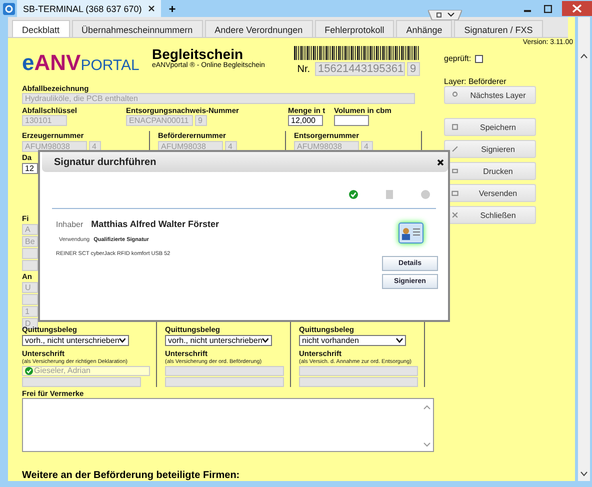 The width and height of the screenshot is (592, 487). I want to click on tab: Anhänge, so click(424, 28).